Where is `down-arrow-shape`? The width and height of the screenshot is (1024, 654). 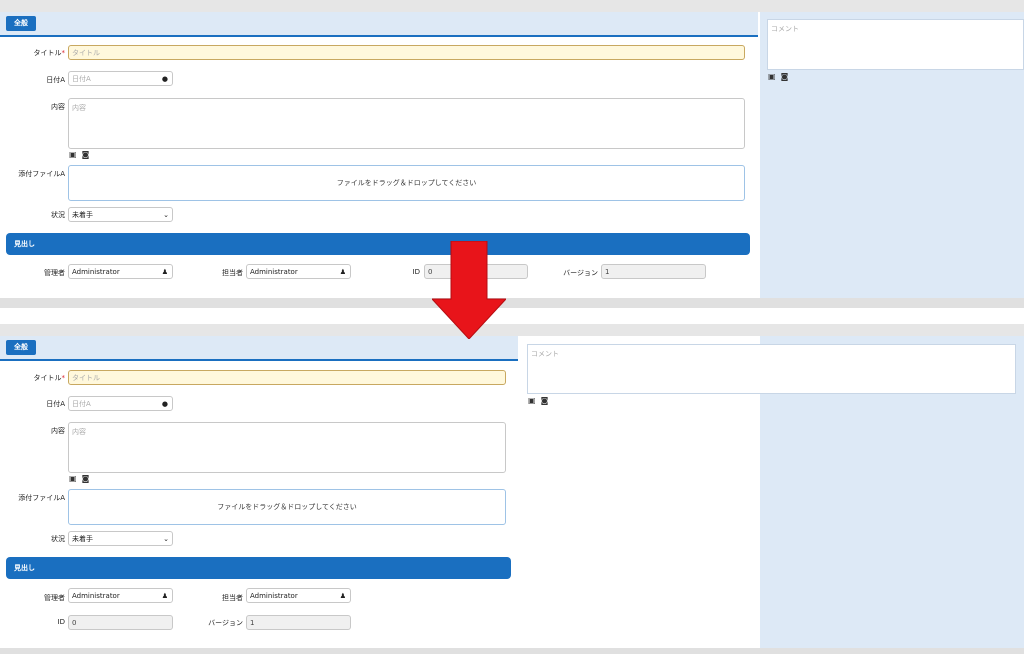
down-arrow-shape is located at coordinates (469, 290).